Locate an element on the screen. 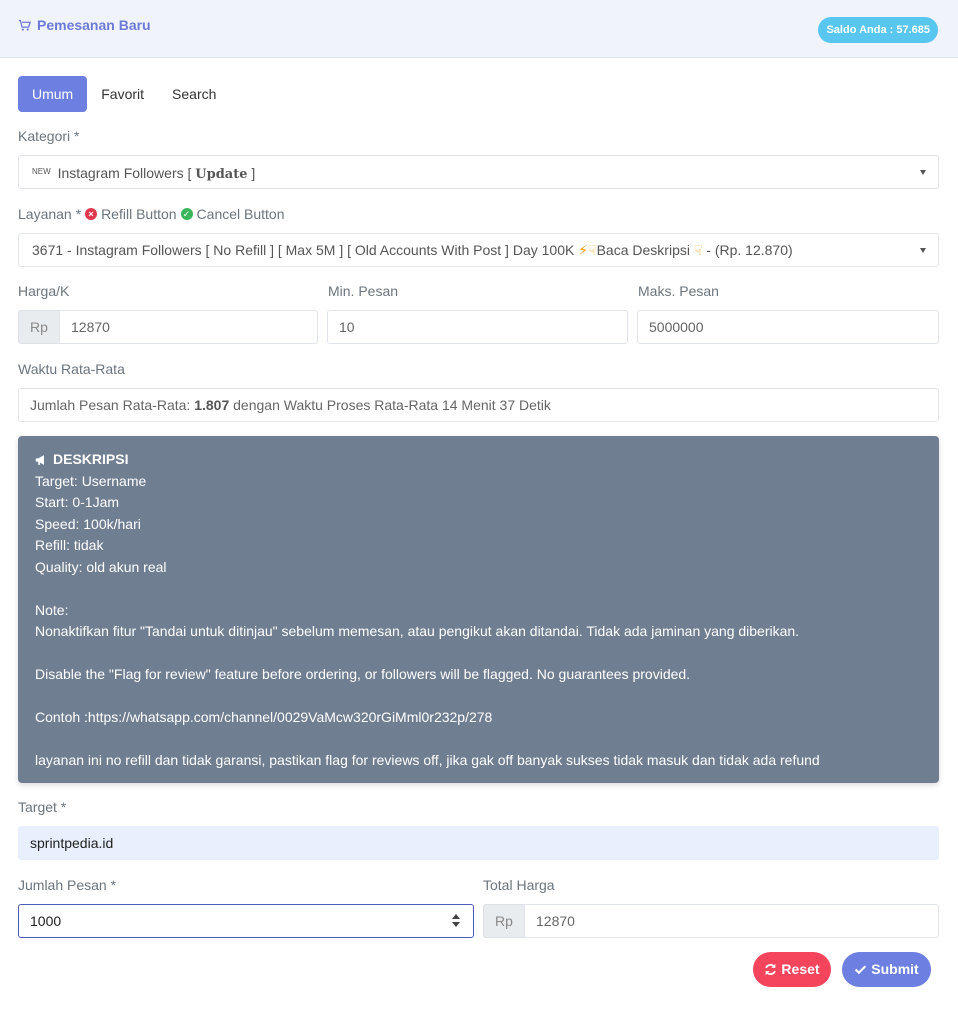  cart-icon is located at coordinates (24, 25).